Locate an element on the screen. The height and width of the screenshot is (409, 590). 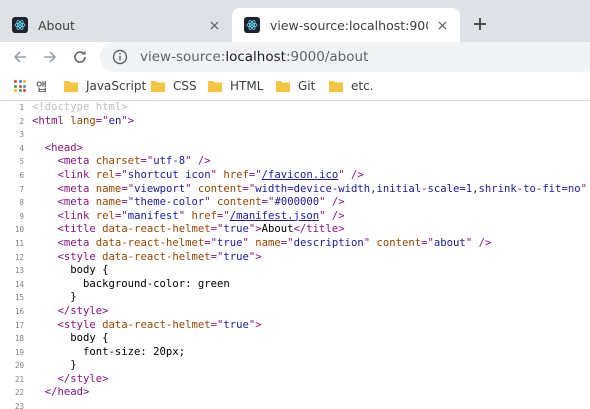
reload-icon is located at coordinates (80, 57).